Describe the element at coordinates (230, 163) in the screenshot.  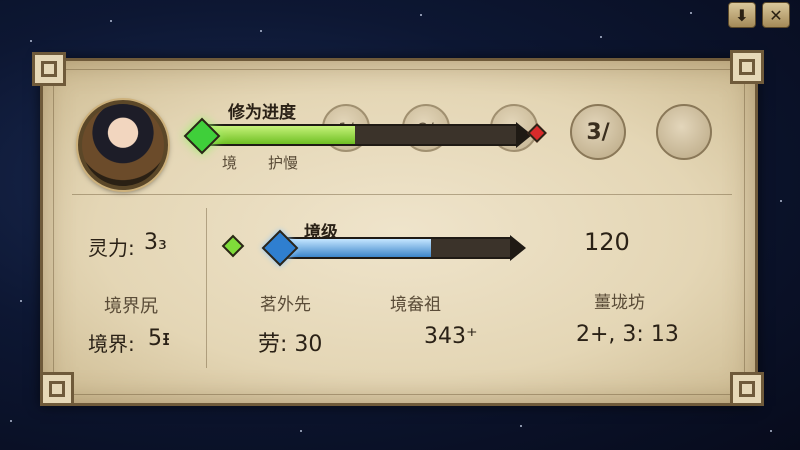
I see `progress-sub-1: 境` at that location.